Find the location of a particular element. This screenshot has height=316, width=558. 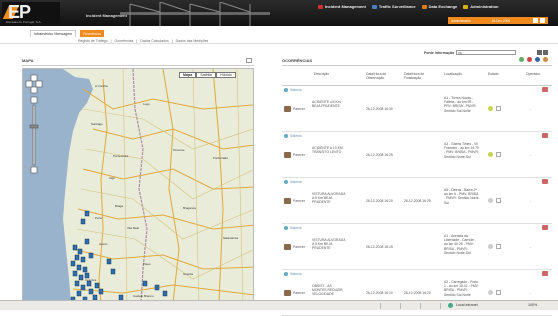

info-icon is located at coordinates (537, 59).